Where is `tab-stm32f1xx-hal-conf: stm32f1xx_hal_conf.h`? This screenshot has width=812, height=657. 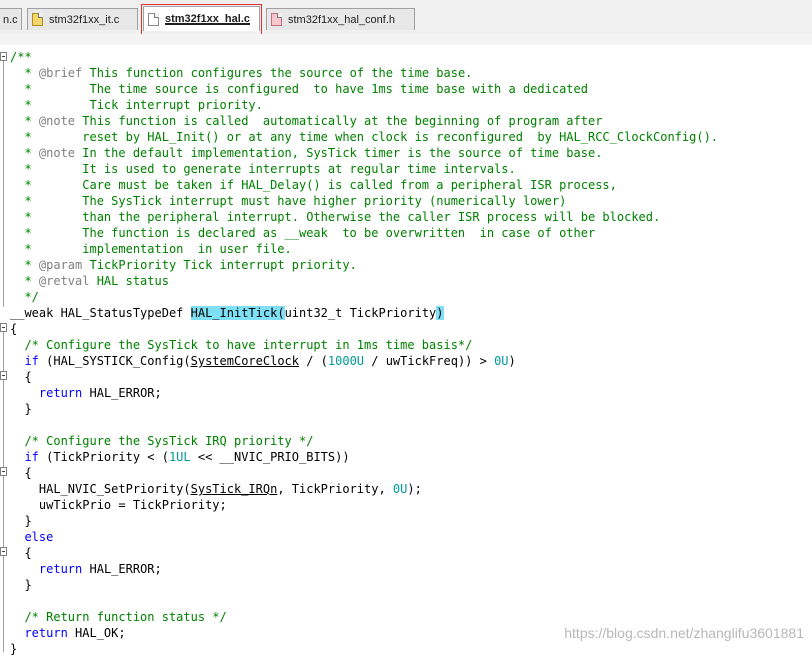 tab-stm32f1xx-hal-conf: stm32f1xx_hal_conf.h is located at coordinates (340, 19).